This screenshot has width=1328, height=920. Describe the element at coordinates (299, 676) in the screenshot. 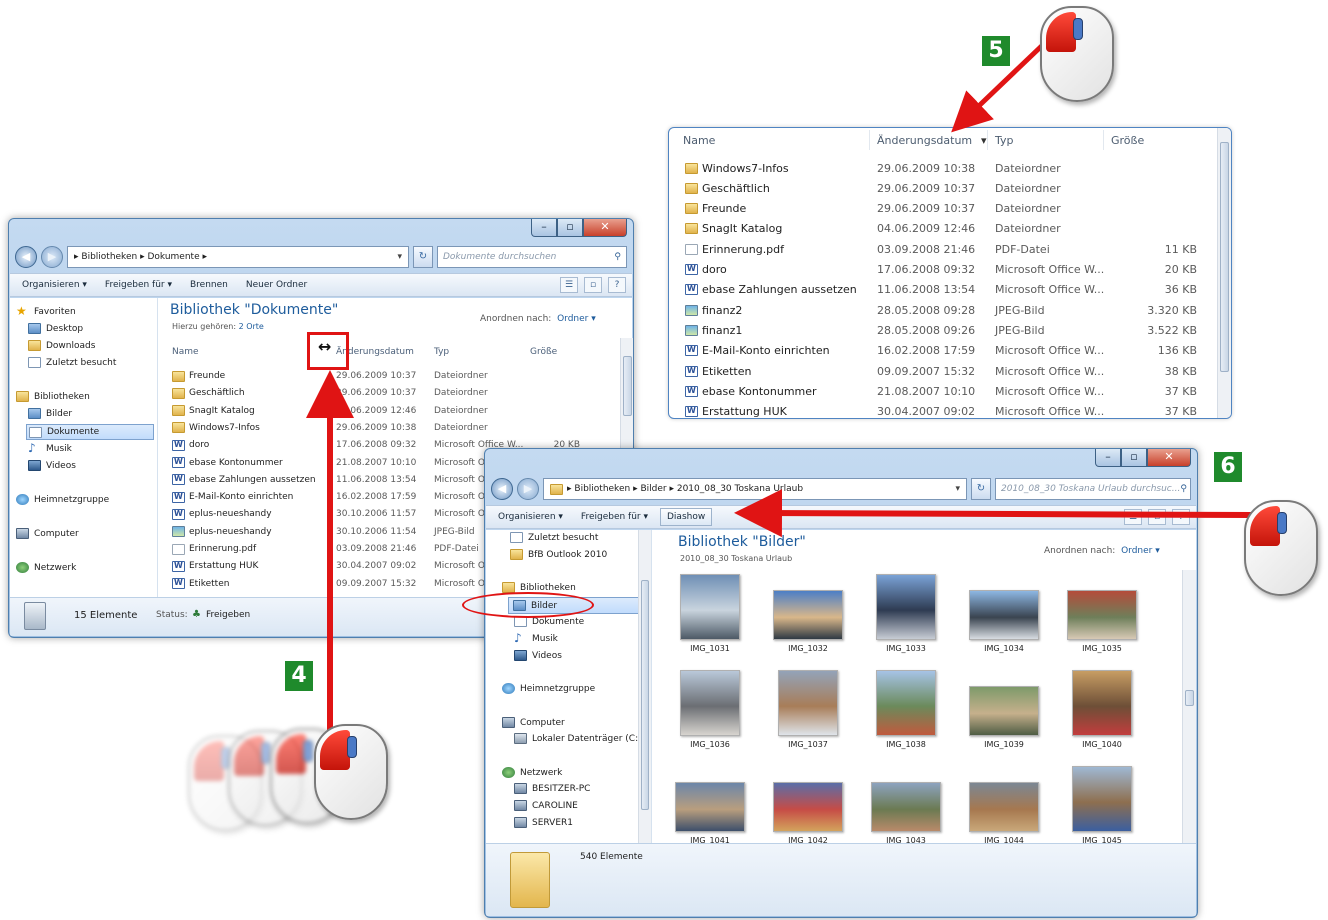

I see `step-badge-4: 4` at that location.